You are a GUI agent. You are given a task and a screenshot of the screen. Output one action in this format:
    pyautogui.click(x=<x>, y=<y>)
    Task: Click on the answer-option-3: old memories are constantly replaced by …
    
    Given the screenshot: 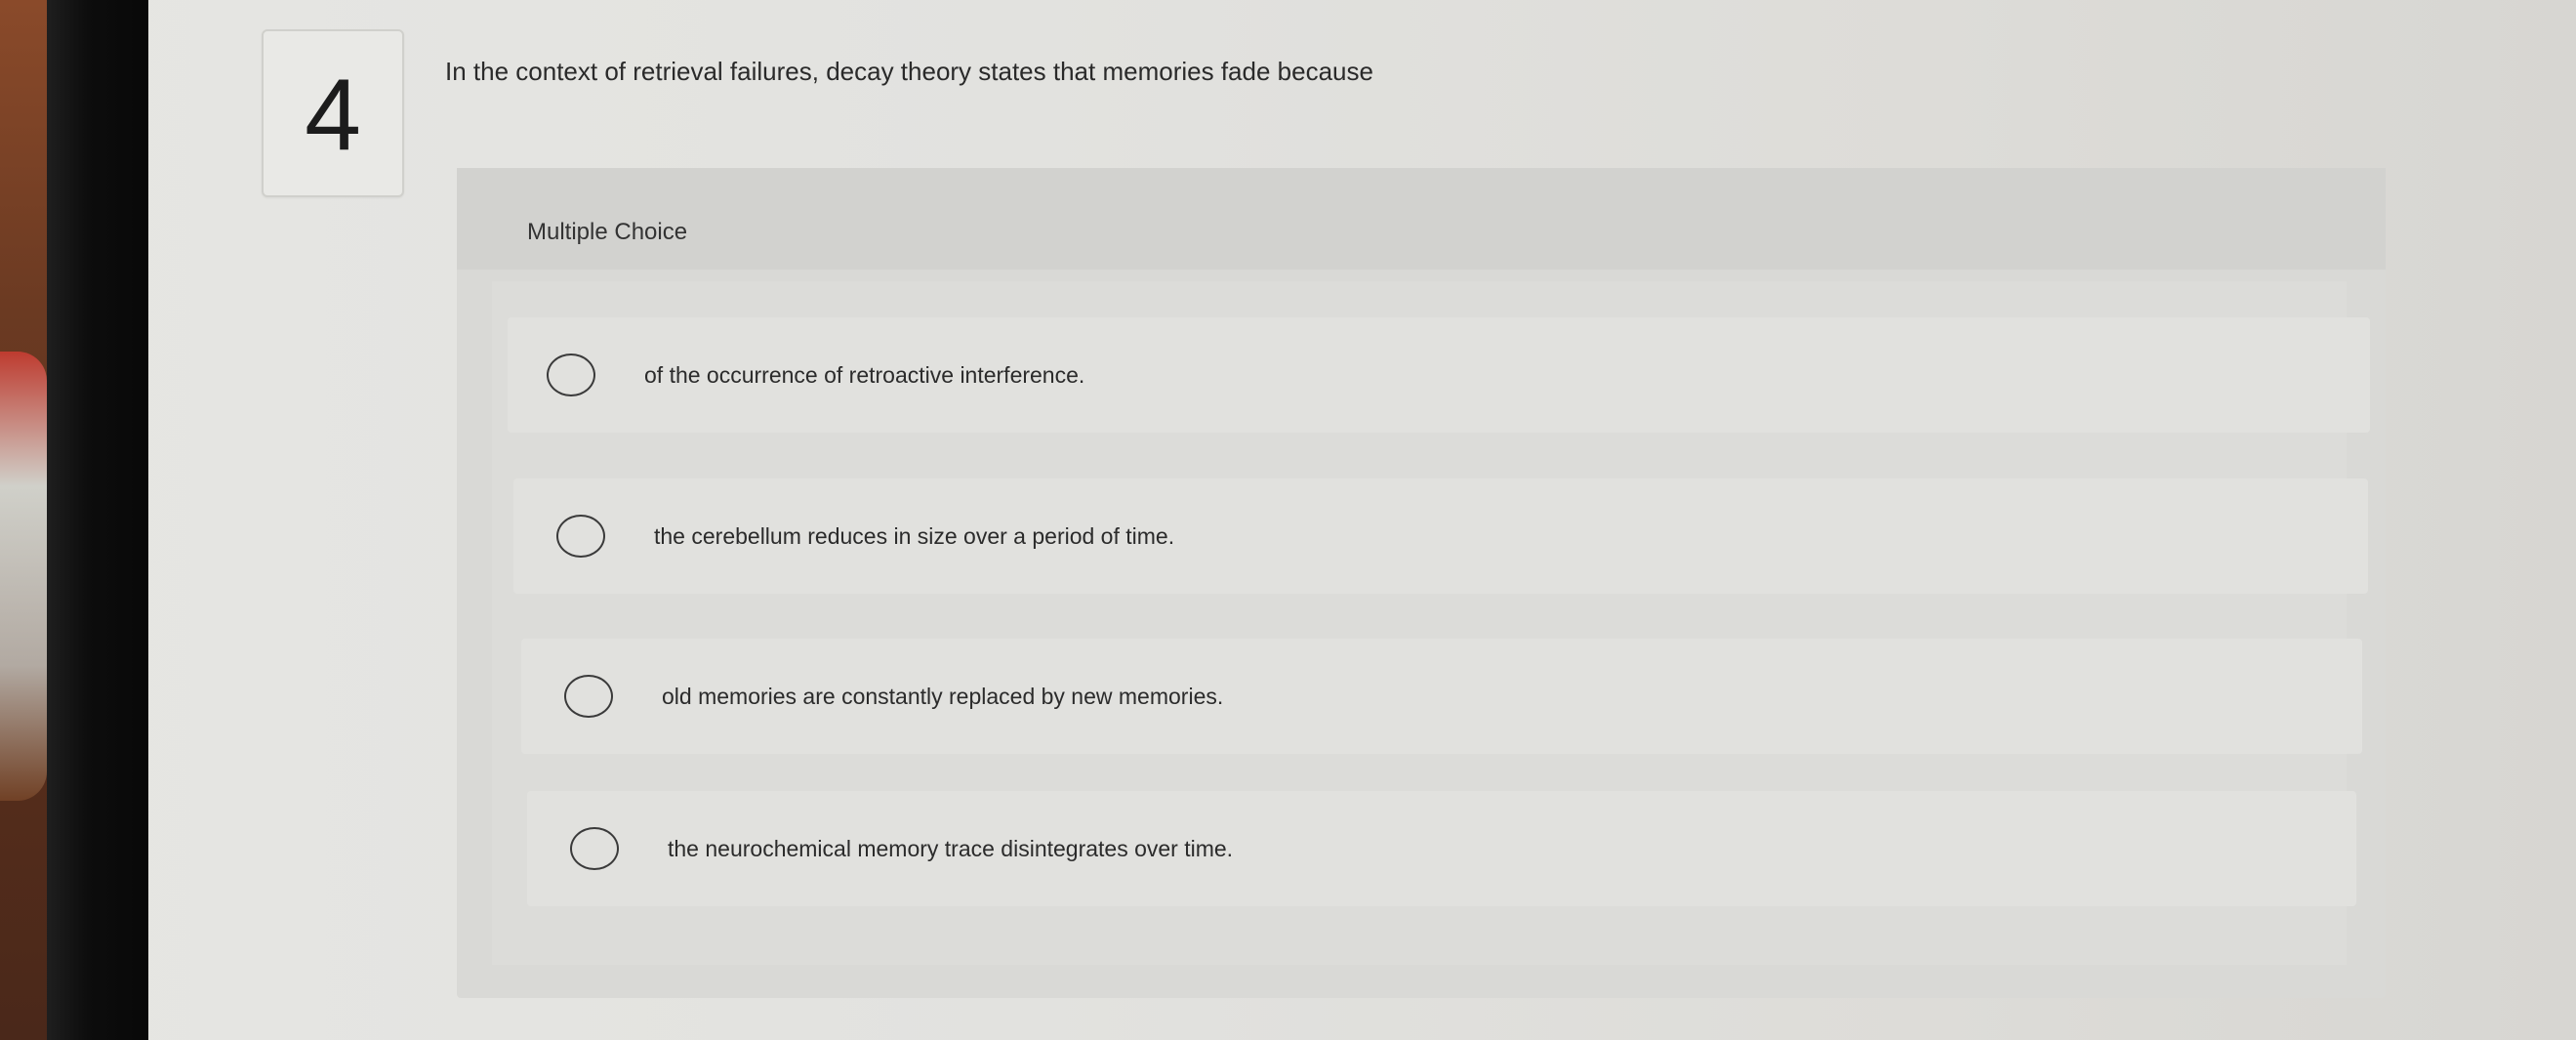 What is the action you would take?
    pyautogui.click(x=1441, y=696)
    